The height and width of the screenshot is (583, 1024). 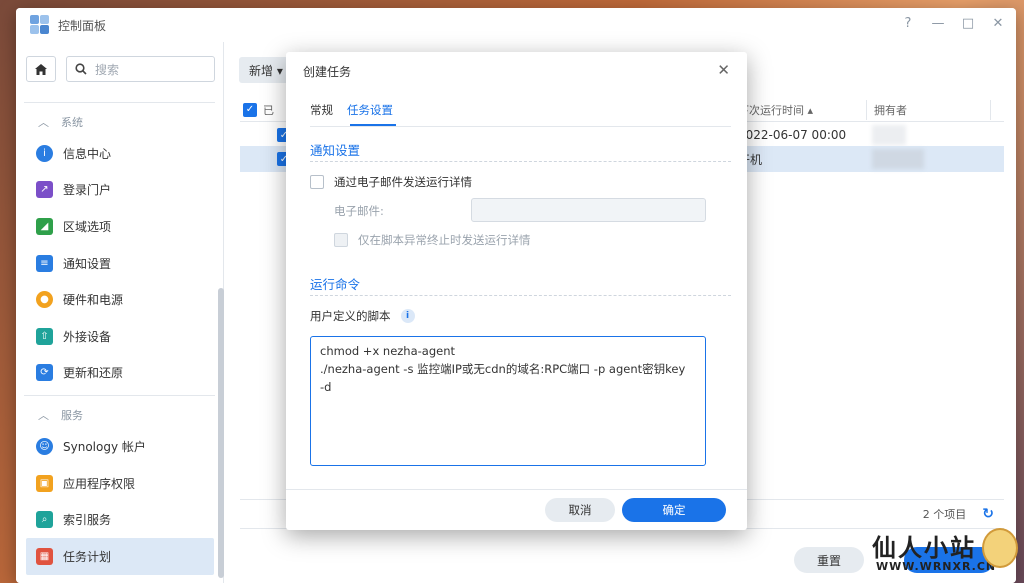 What do you see at coordinates (359, 211) in the screenshot?
I see `email-label: 电子邮件:` at bounding box center [359, 211].